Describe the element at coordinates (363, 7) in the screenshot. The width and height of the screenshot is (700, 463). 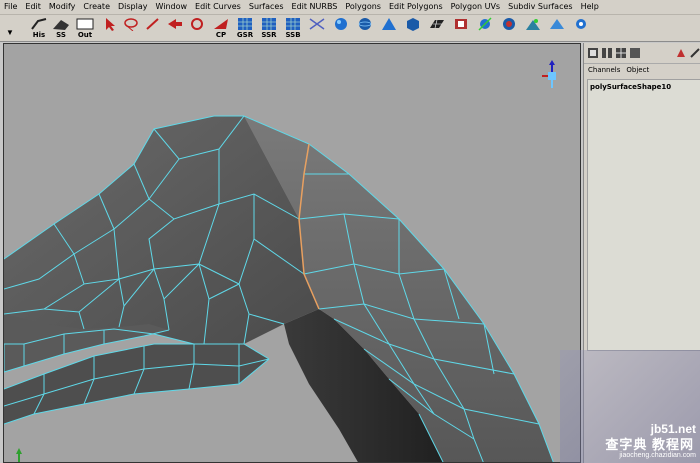
I see `menu-polygons: Polygons` at that location.